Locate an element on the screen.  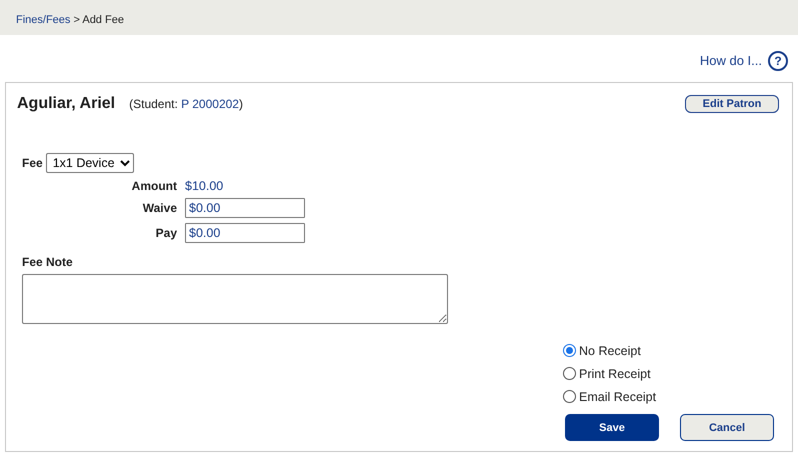
radio-label: No Receipt is located at coordinates (610, 351).